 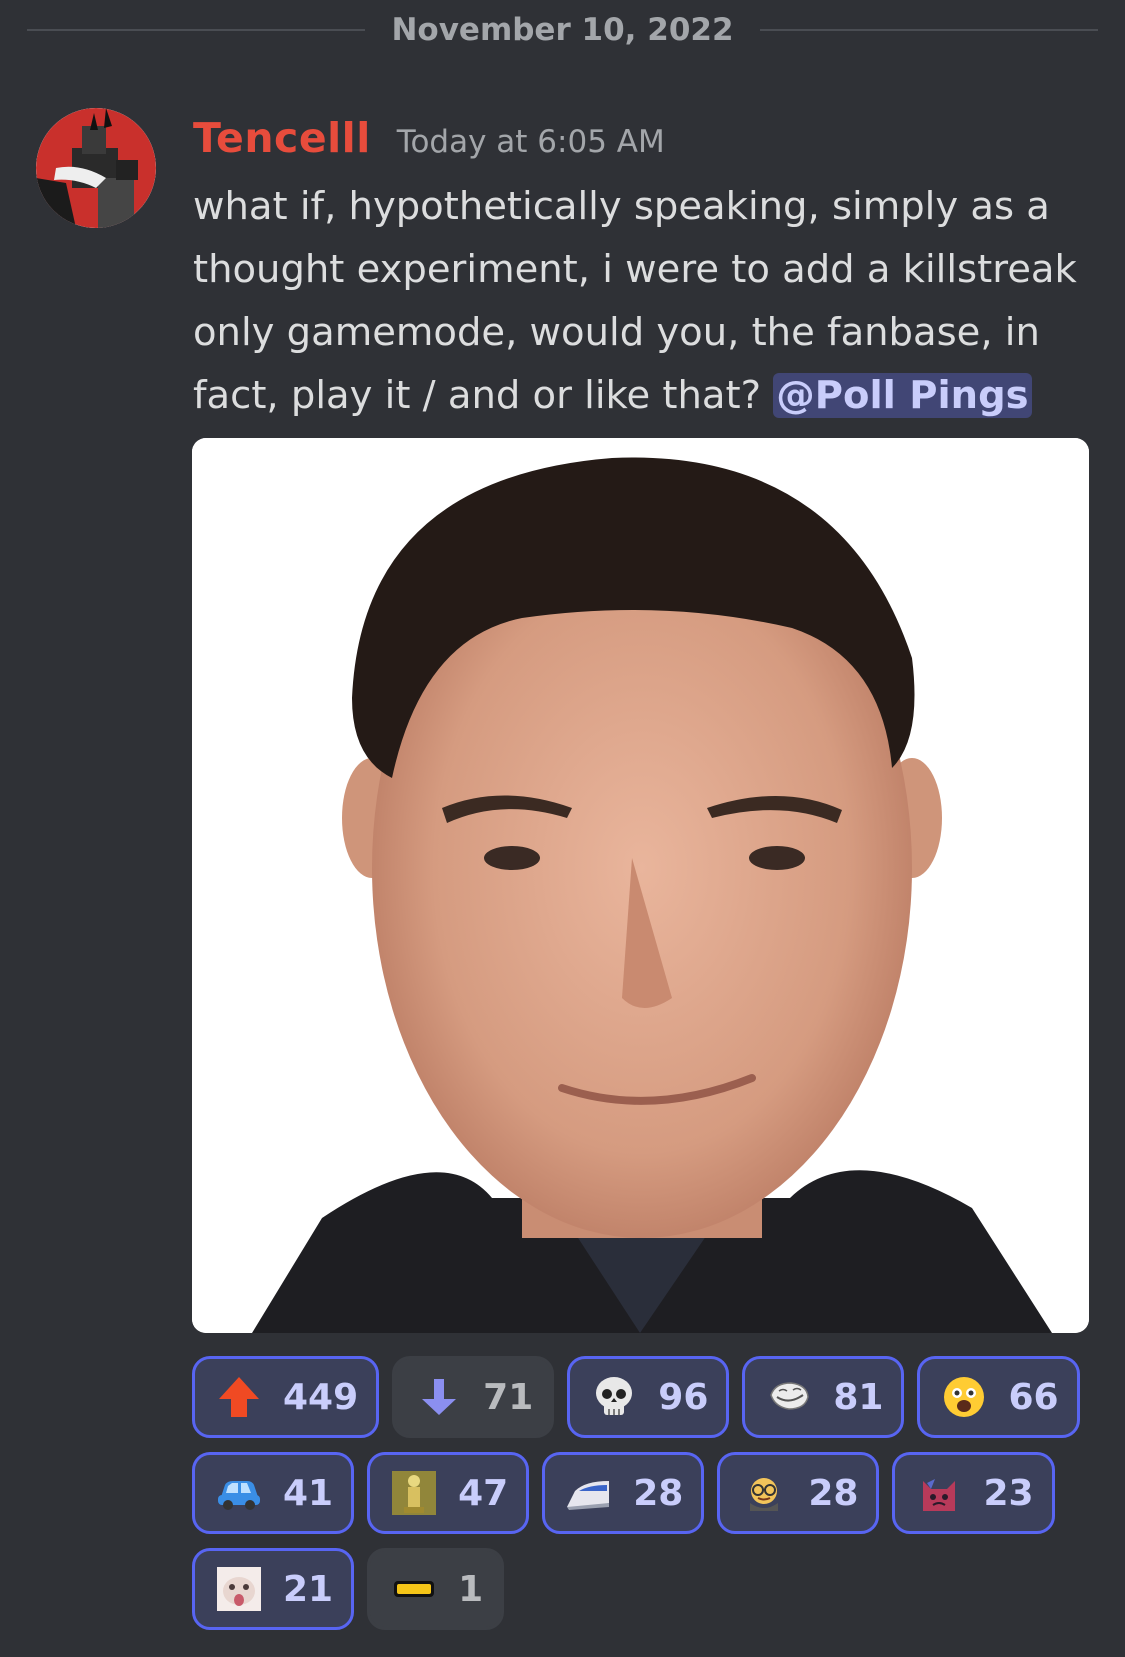 I want to click on reaction-cat-photo: 21, so click(x=273, y=1589).